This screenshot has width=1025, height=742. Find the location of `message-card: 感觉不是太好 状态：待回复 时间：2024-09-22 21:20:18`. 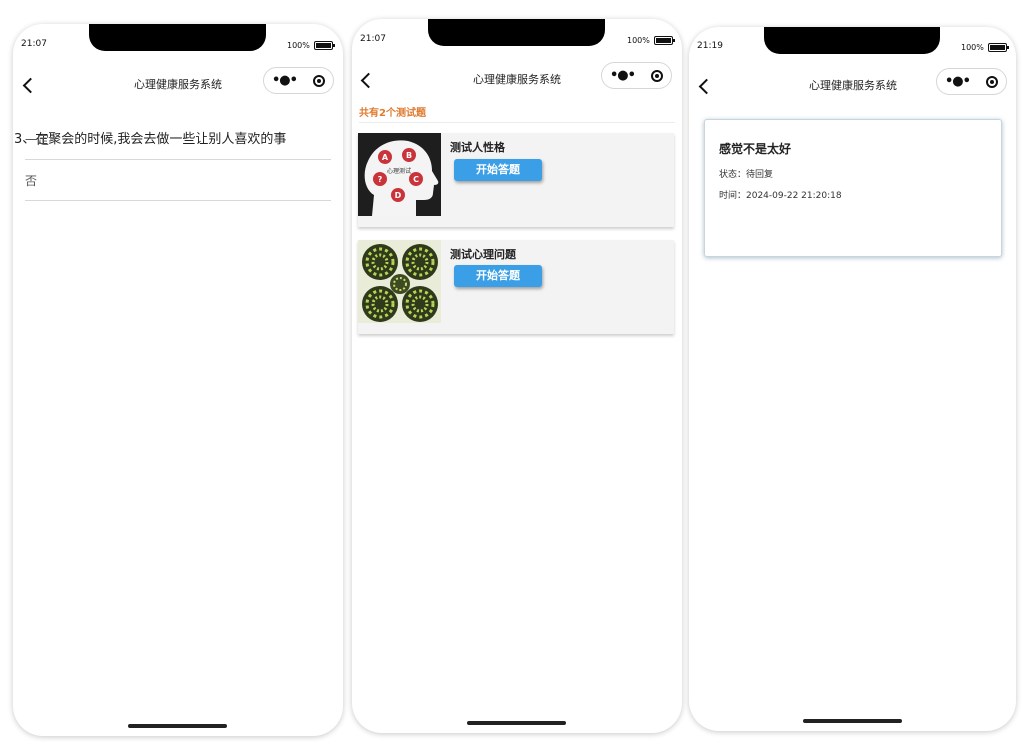

message-card: 感觉不是太好 状态：待回复 时间：2024-09-22 21:20:18 is located at coordinates (853, 188).